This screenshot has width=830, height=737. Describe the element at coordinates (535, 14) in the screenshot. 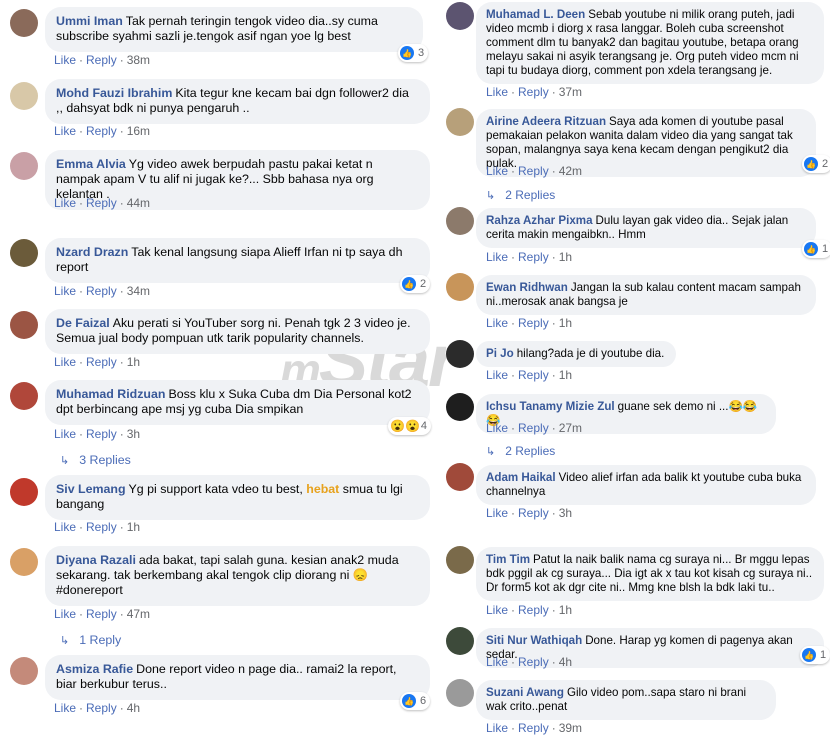

I see `comment-author: Muhamad L. Deen` at that location.